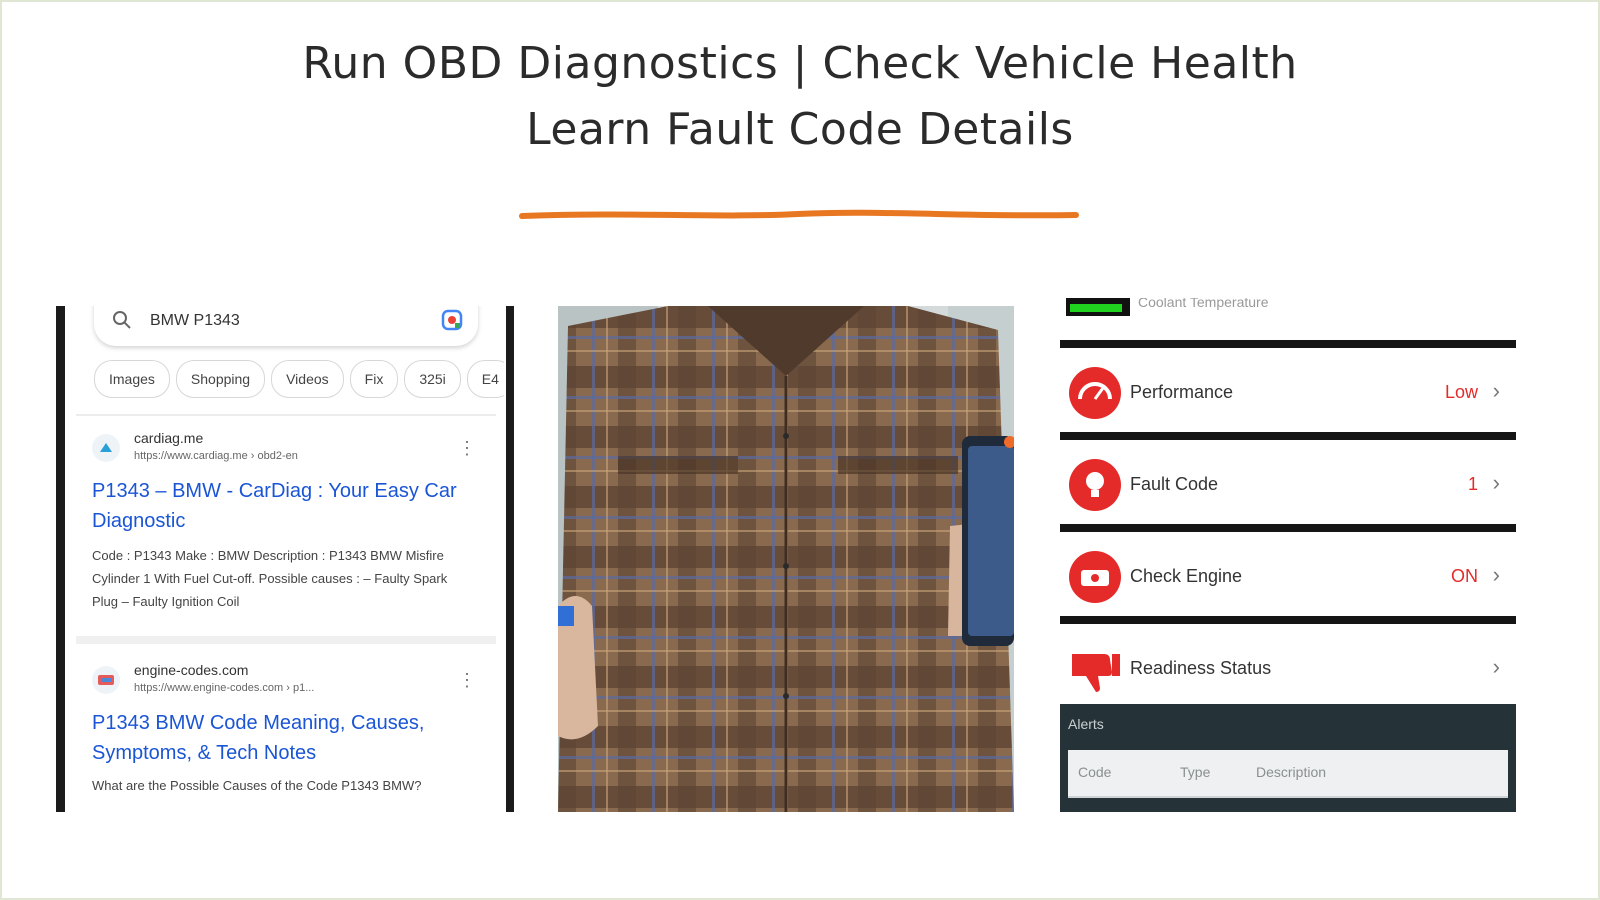 This screenshot has height=900, width=1600. I want to click on bulb-icon, so click(1095, 485).